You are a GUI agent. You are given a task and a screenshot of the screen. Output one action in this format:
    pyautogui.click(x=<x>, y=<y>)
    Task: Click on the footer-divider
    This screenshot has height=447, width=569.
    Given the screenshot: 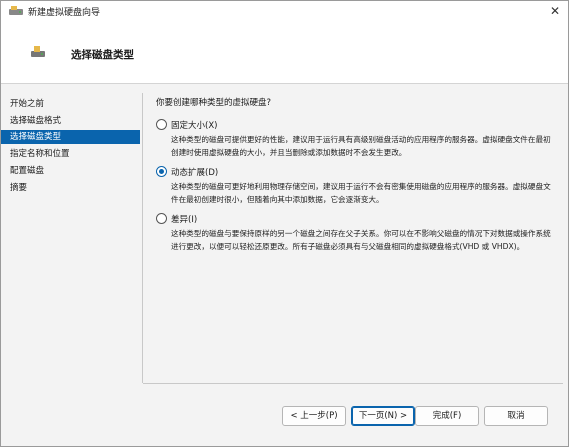 What is the action you would take?
    pyautogui.click(x=353, y=383)
    